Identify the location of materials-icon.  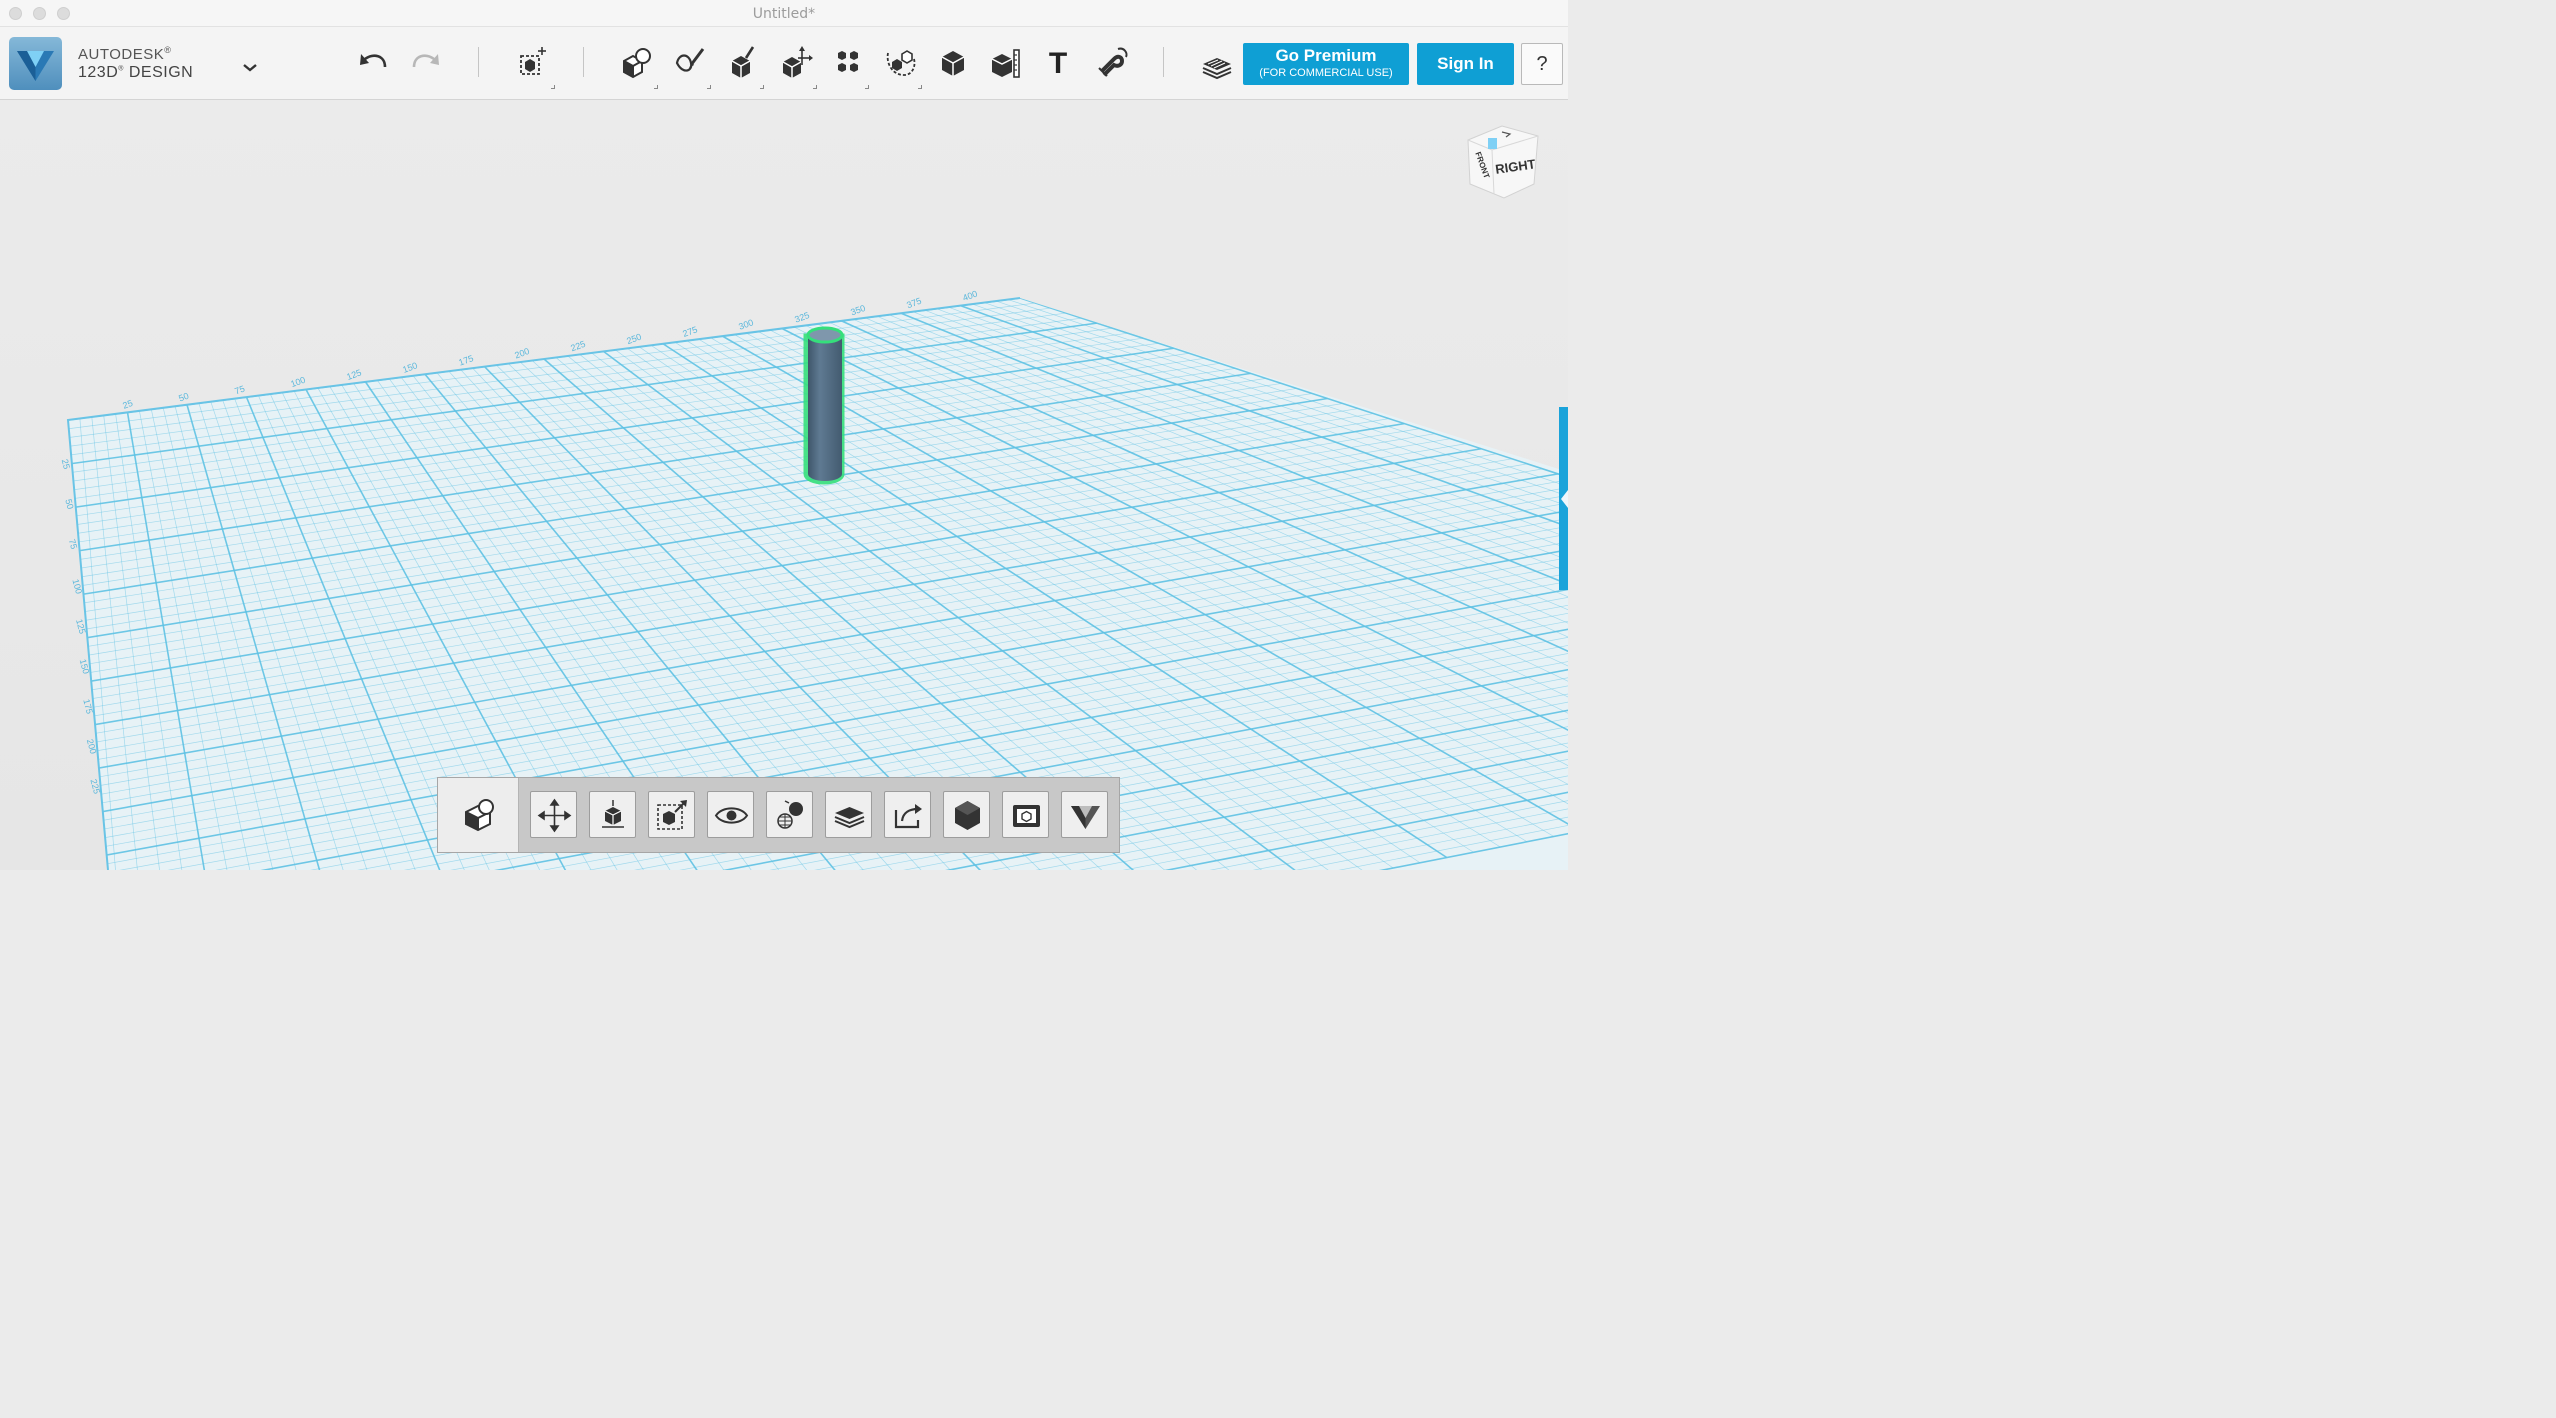
(1217, 69).